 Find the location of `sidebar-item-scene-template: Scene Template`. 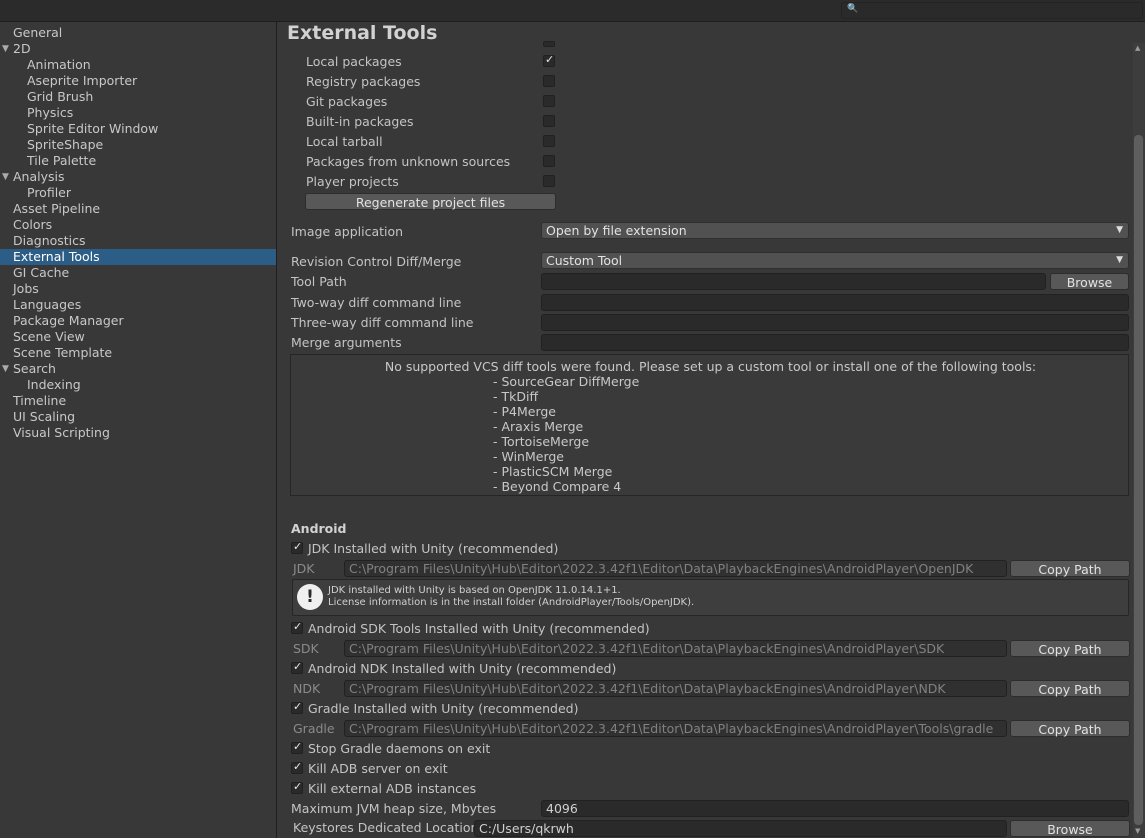

sidebar-item-scene-template: Scene Template is located at coordinates (138, 353).